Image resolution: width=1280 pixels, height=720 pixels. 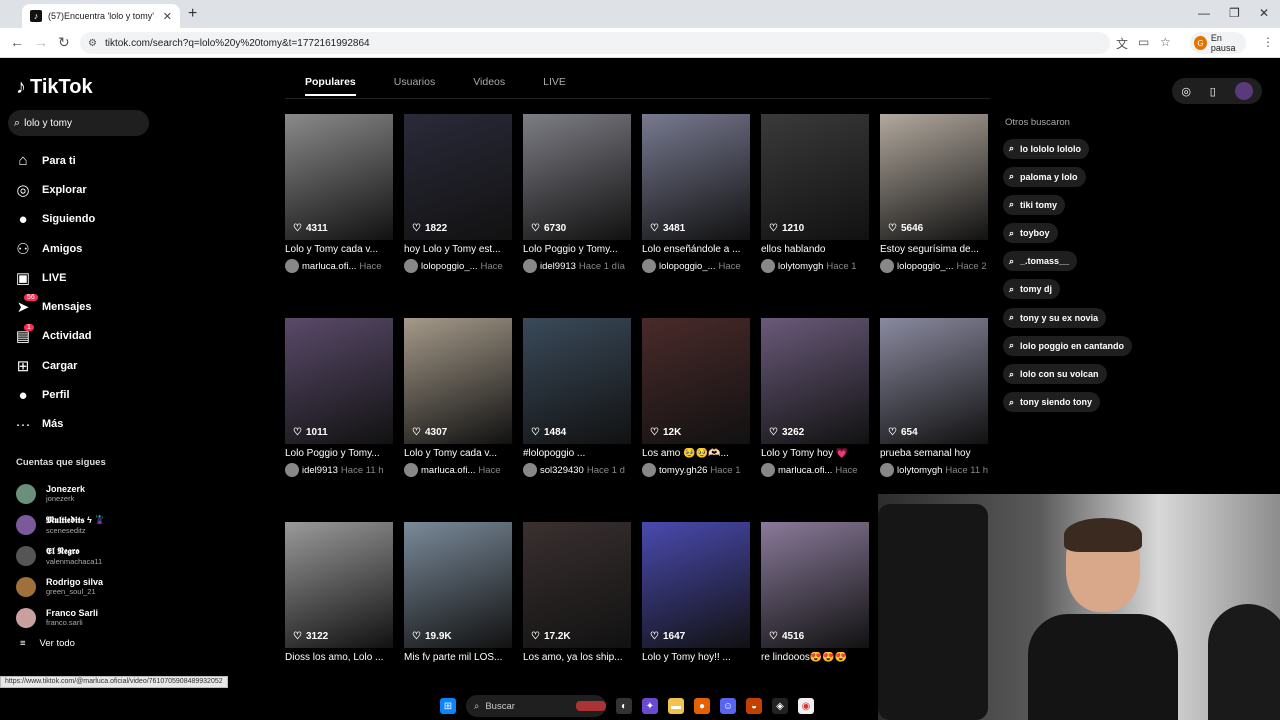 What do you see at coordinates (458, 381) in the screenshot?
I see `video-thumbnail: ♡ 4307` at bounding box center [458, 381].